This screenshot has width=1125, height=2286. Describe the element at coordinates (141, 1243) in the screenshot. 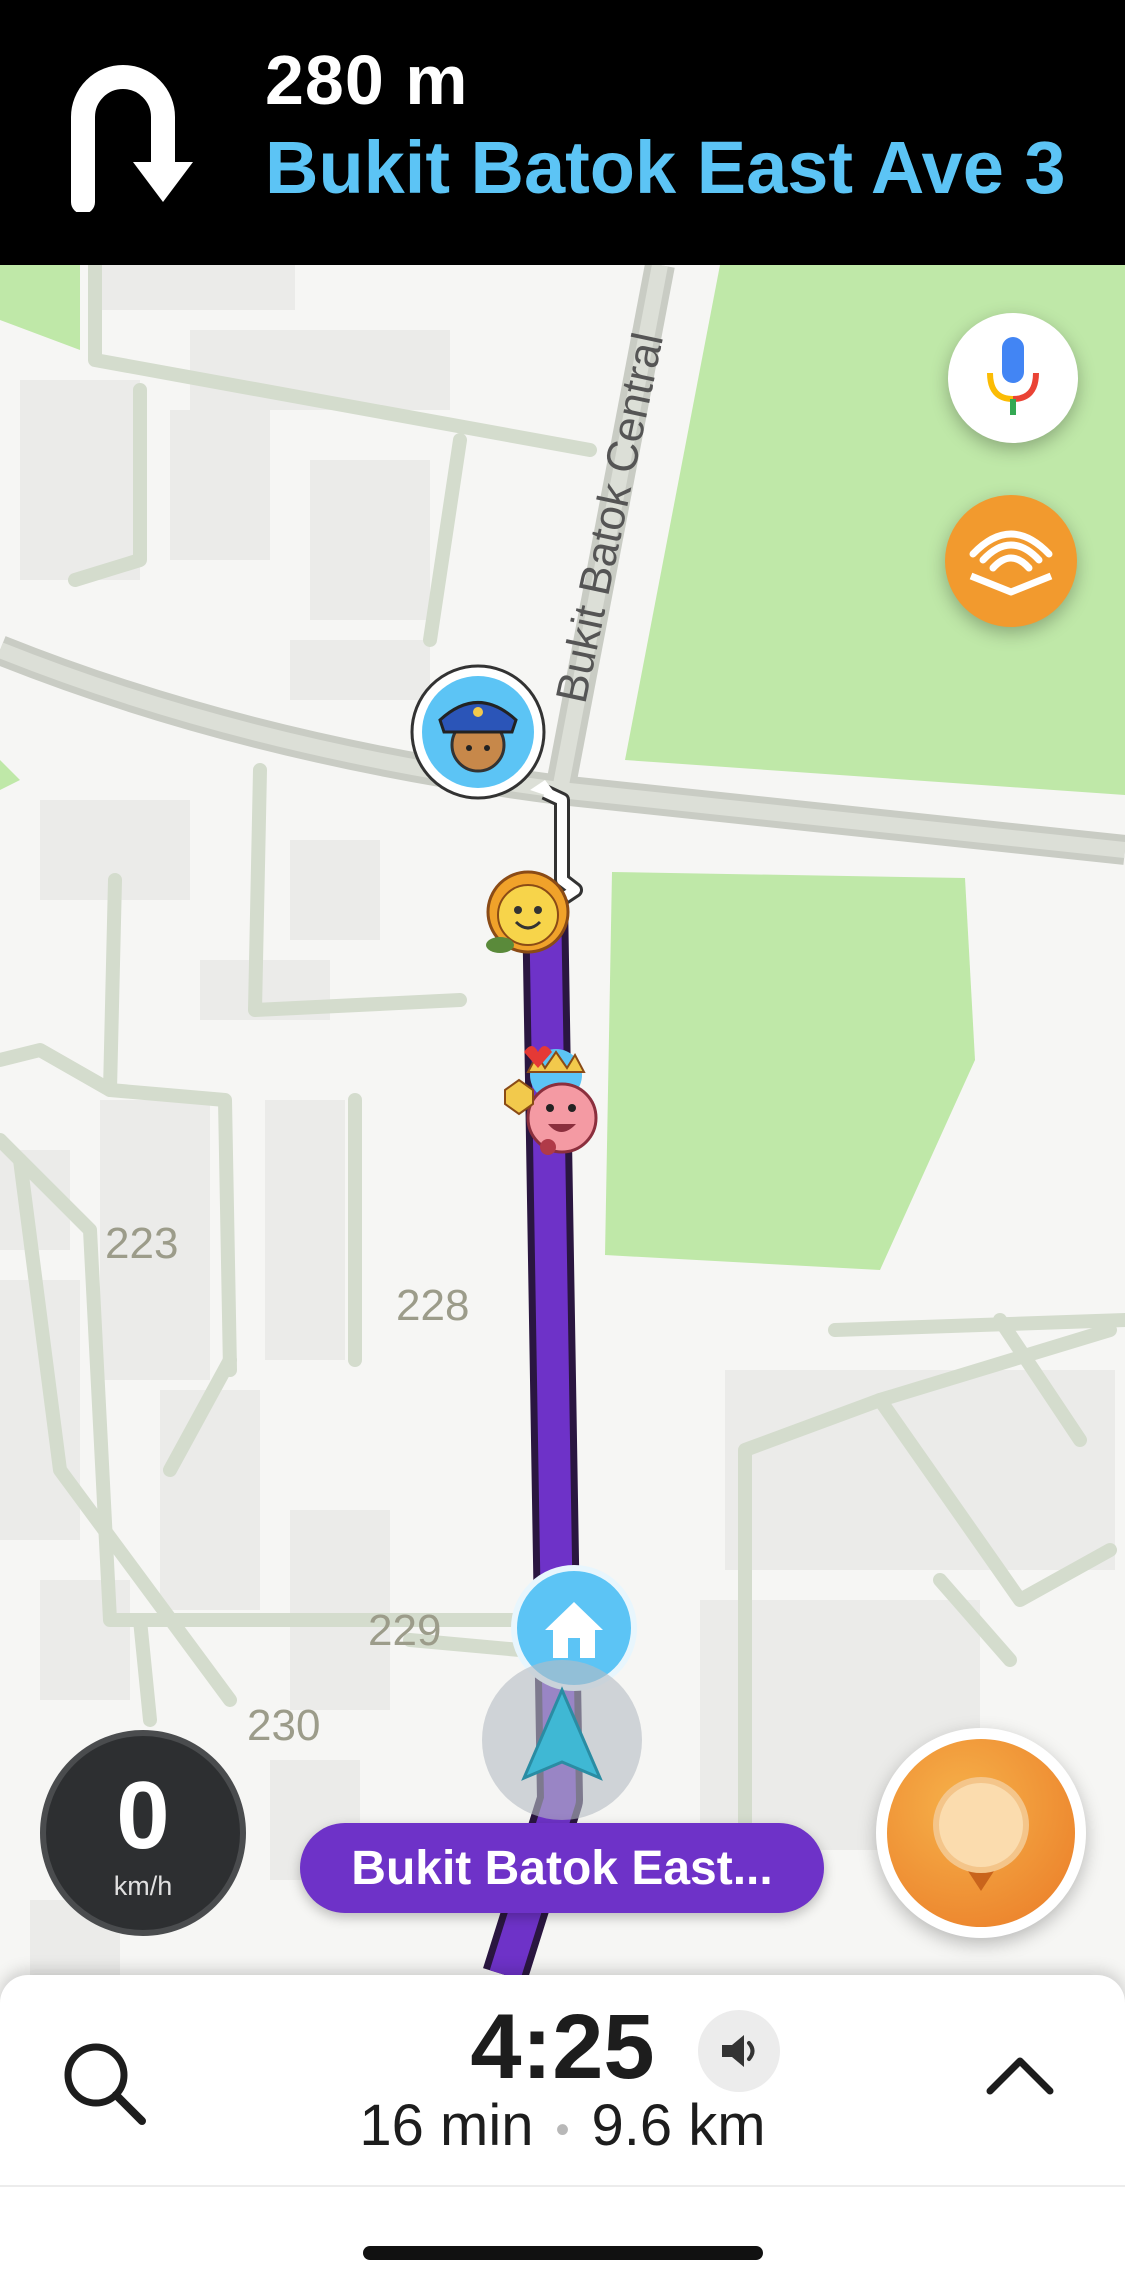

I see `block-label: 223` at that location.